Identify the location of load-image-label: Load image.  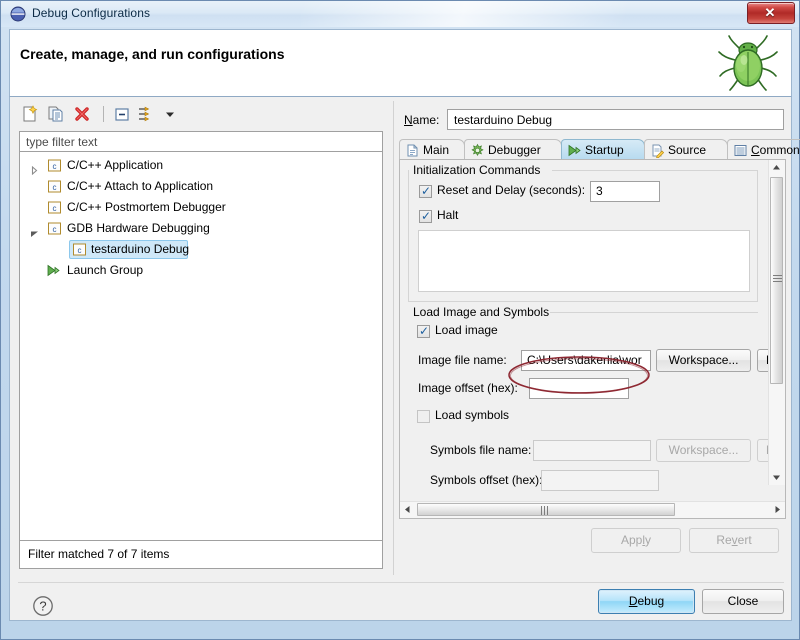
(466, 330).